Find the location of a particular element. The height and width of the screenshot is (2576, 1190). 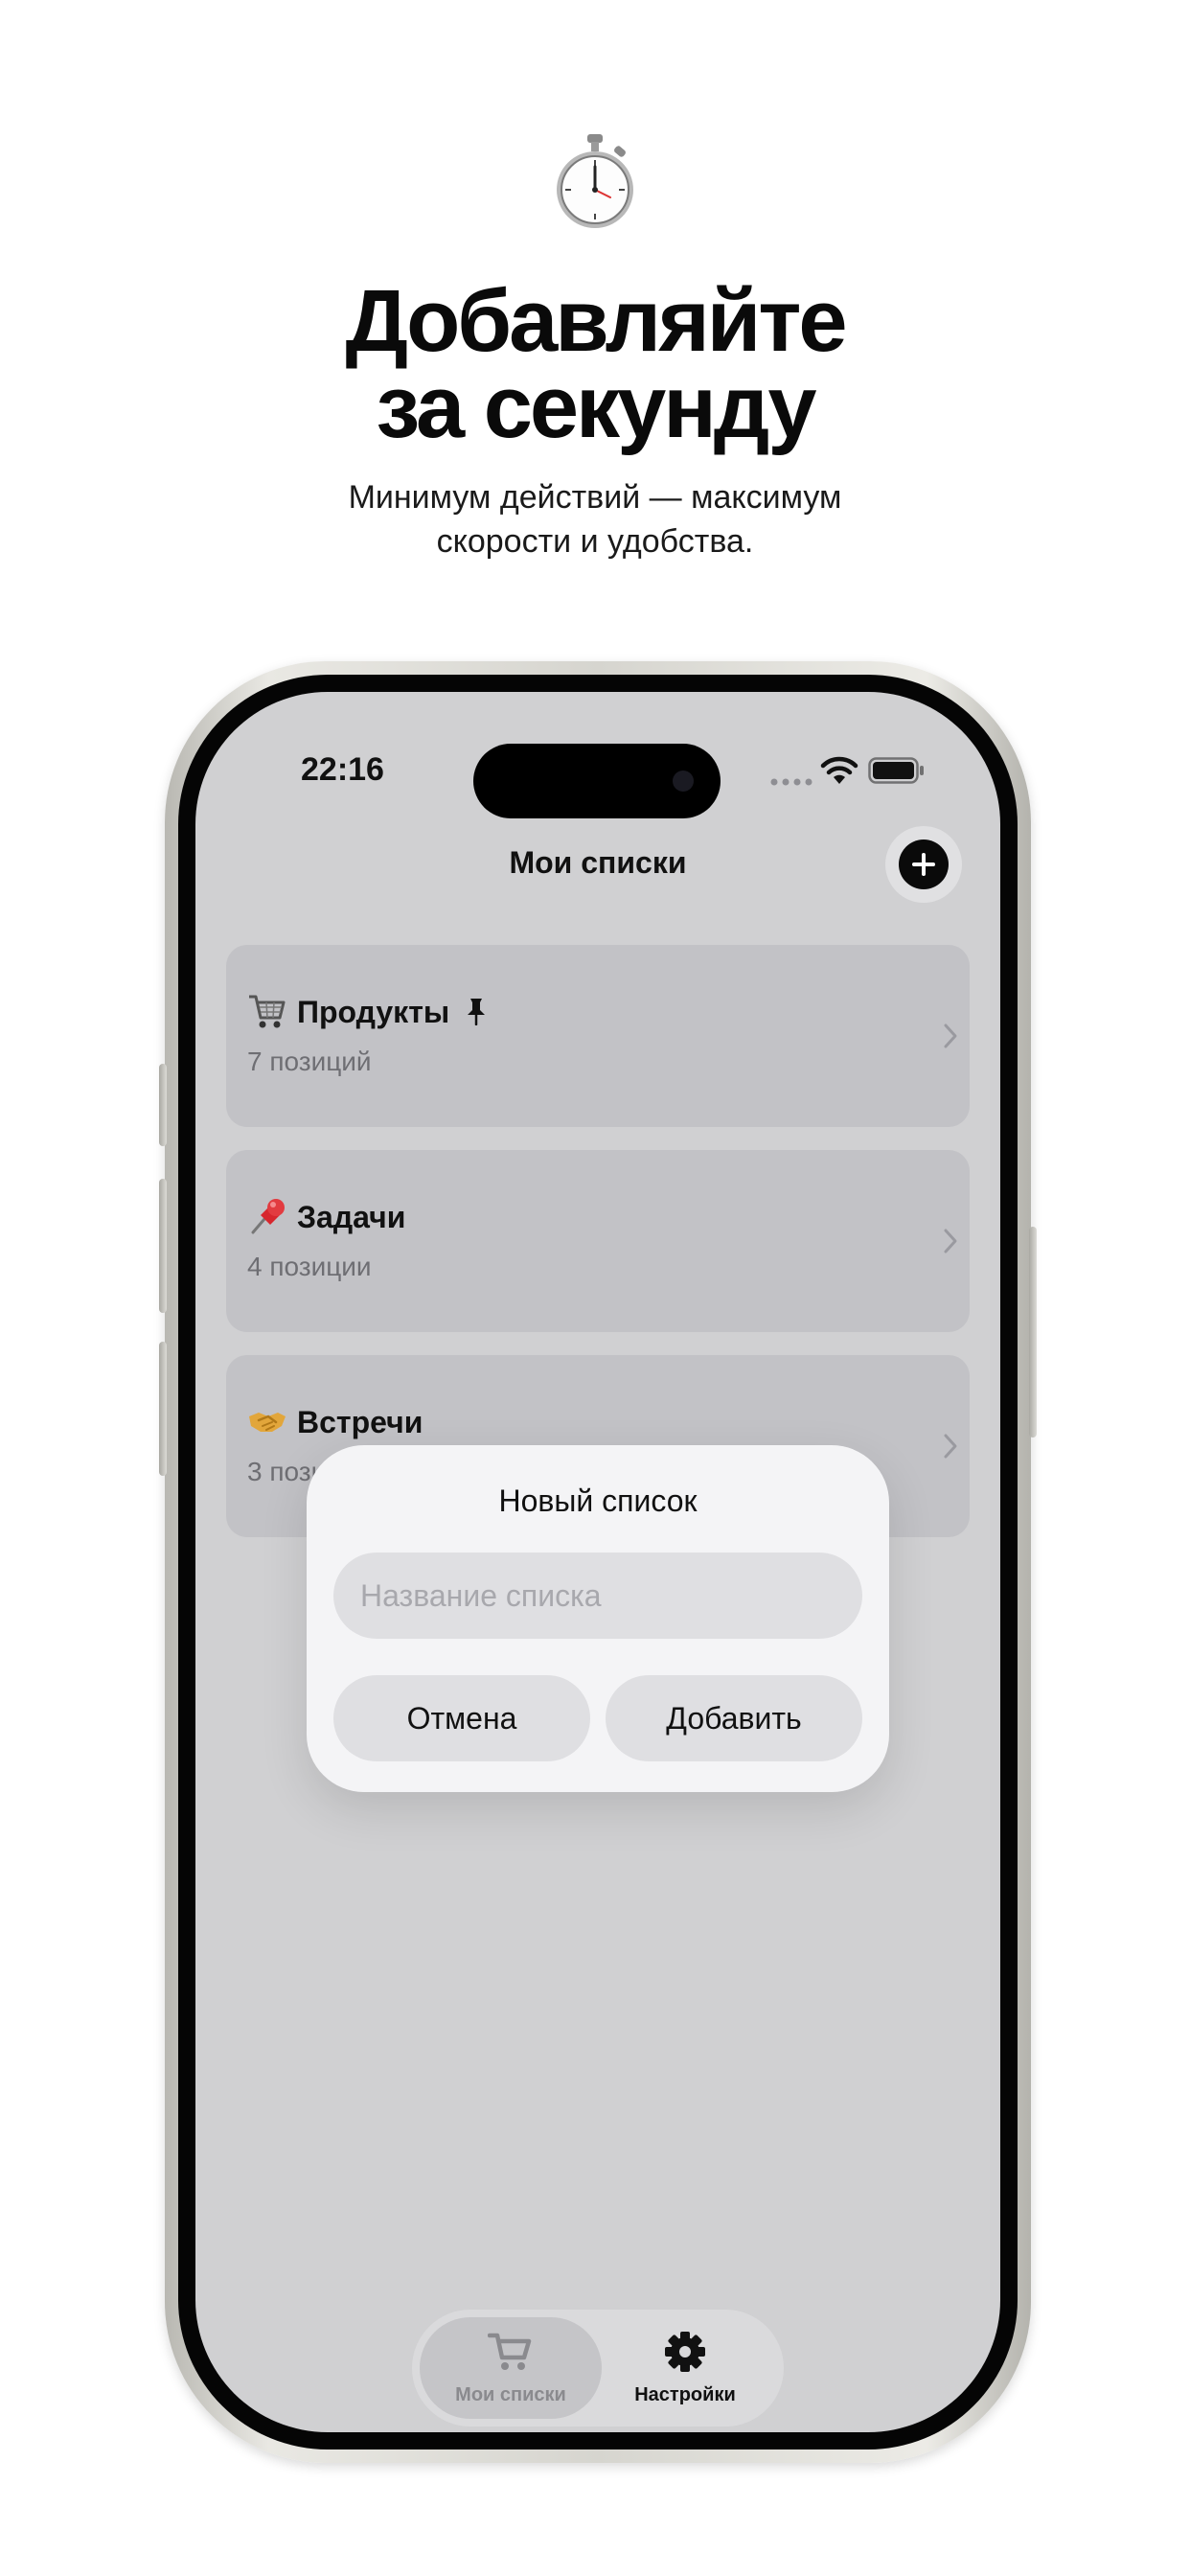

pushpin-icon is located at coordinates (268, 1216).